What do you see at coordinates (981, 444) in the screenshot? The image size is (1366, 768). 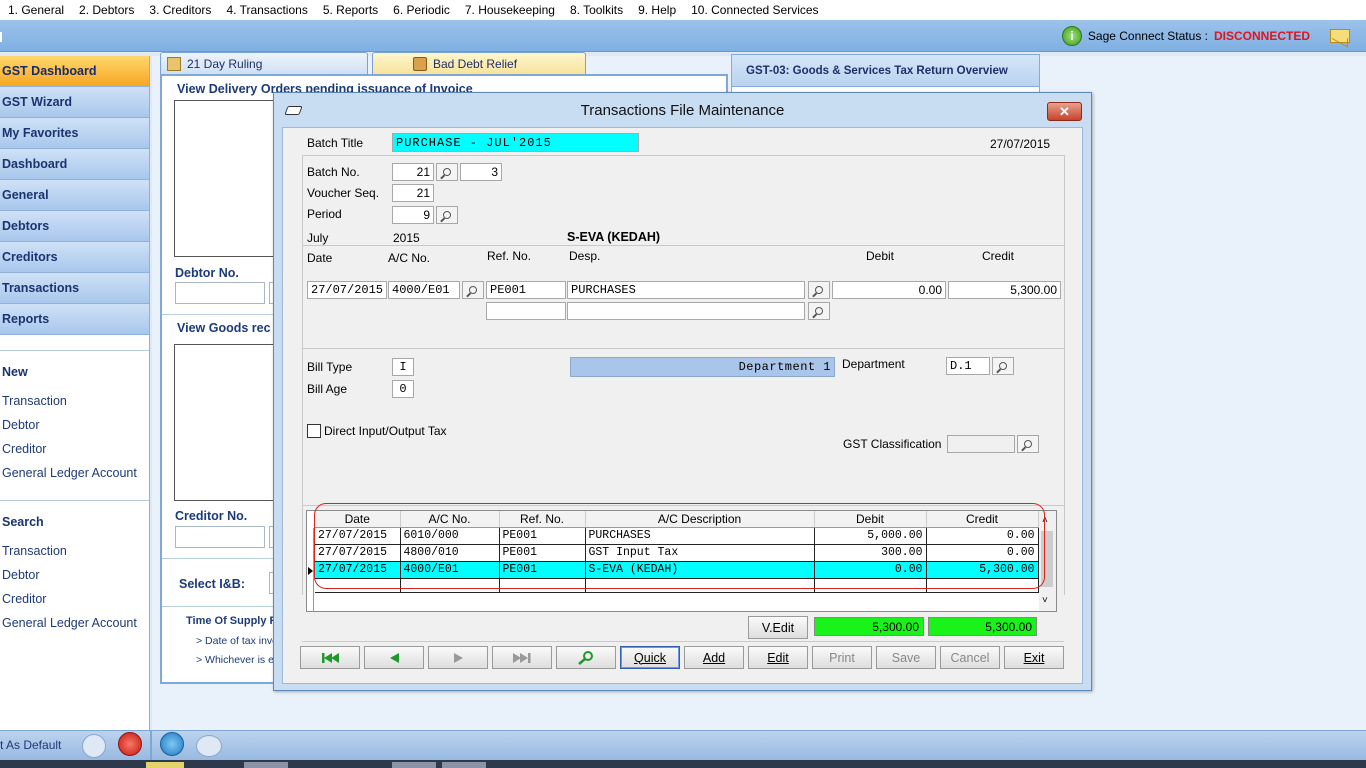 I see `gst-class-field` at bounding box center [981, 444].